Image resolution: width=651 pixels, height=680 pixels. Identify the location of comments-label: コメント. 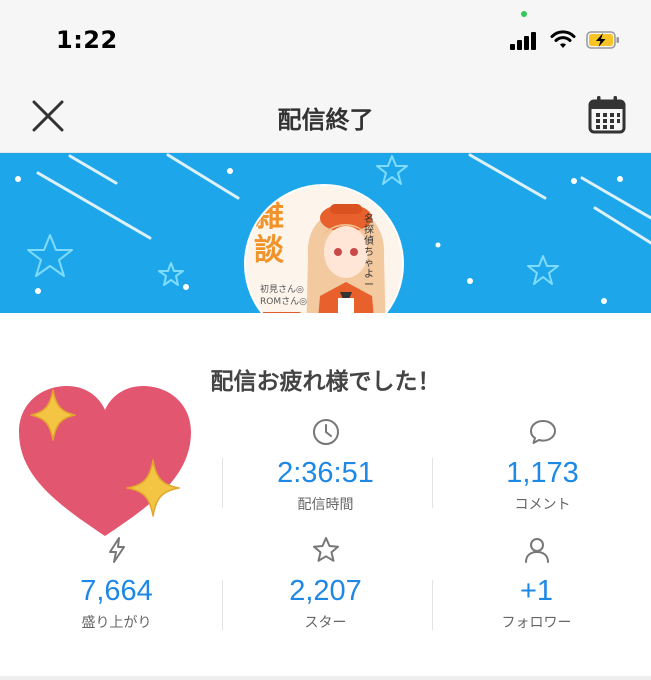
(542, 505).